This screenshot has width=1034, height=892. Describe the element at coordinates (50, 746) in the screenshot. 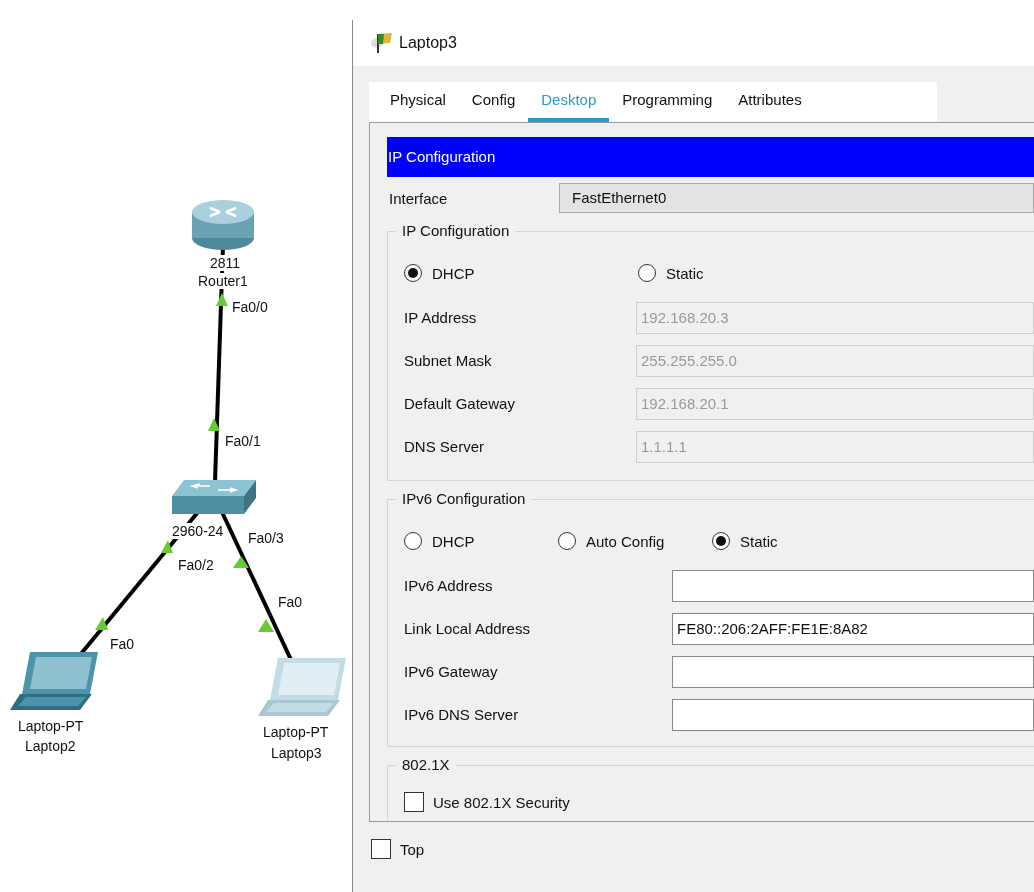

I see `device-label: Laptop2` at that location.